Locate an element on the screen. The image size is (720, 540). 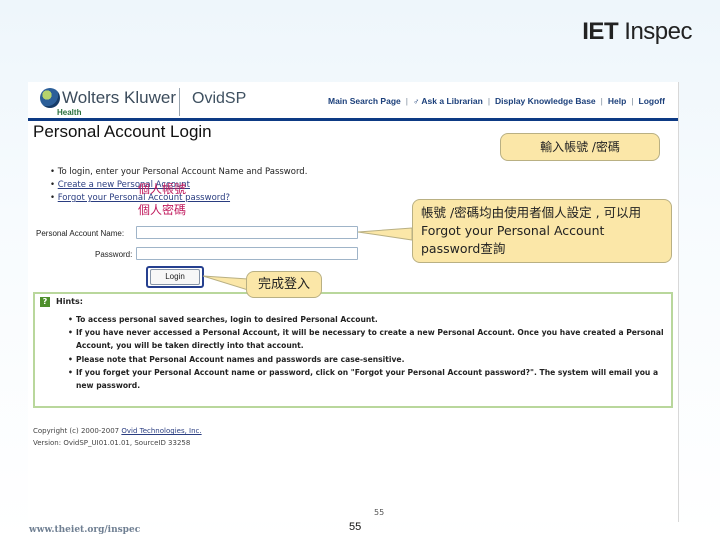
nav-bar-rule is located at coordinates (353, 119).